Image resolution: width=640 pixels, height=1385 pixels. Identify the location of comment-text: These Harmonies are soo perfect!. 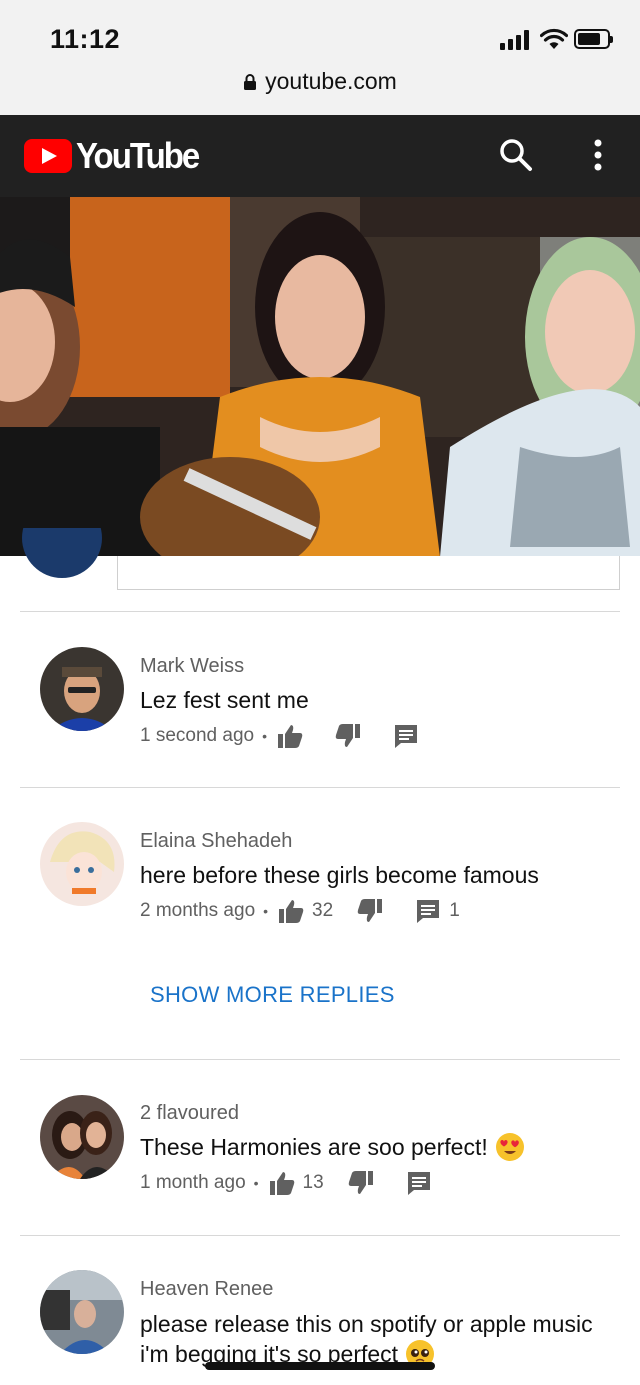
(375, 1147).